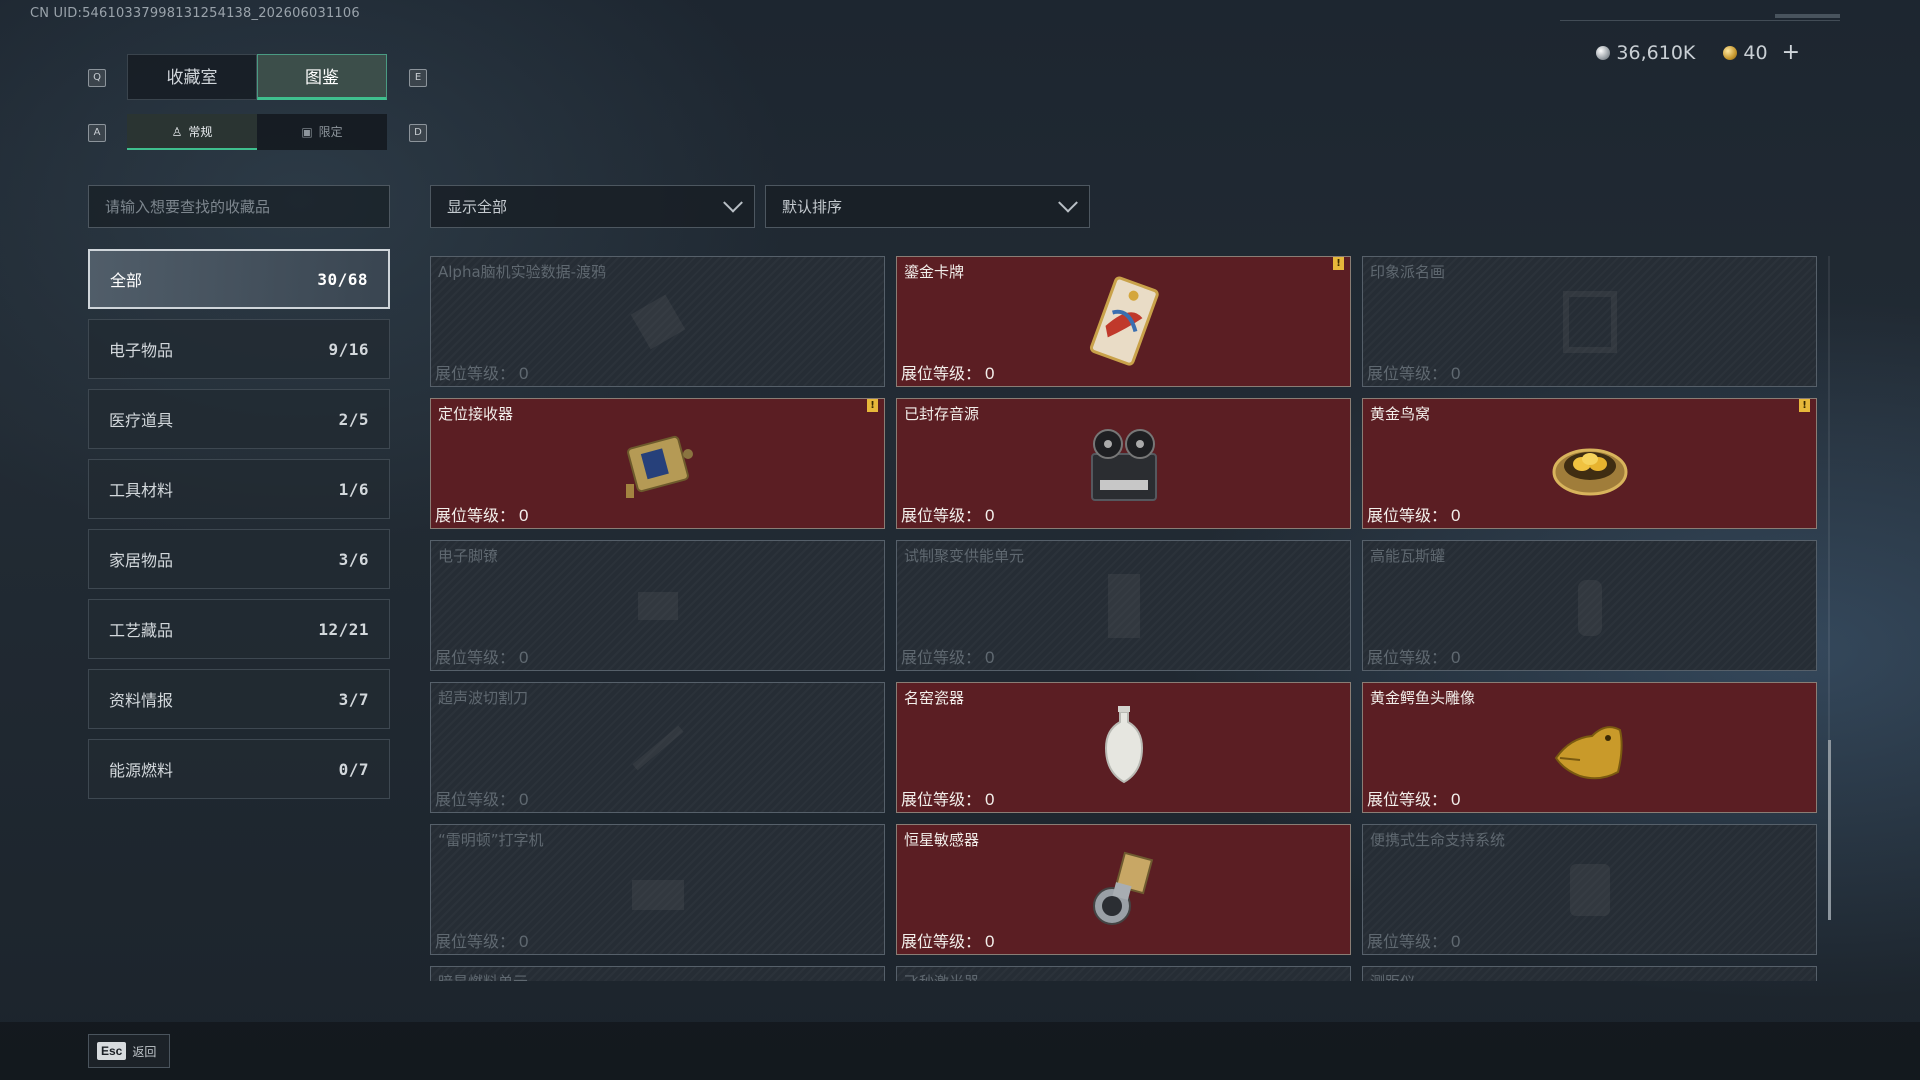 The height and width of the screenshot is (1080, 1920). What do you see at coordinates (141, 700) in the screenshot?
I see `category-label: 资料情报` at bounding box center [141, 700].